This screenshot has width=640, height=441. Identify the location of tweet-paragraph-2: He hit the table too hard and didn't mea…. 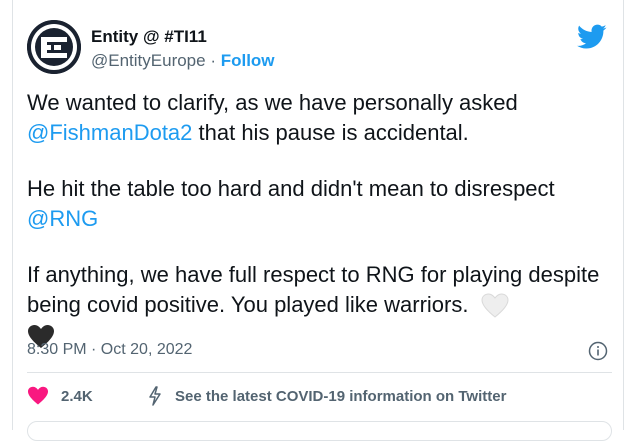
(319, 204).